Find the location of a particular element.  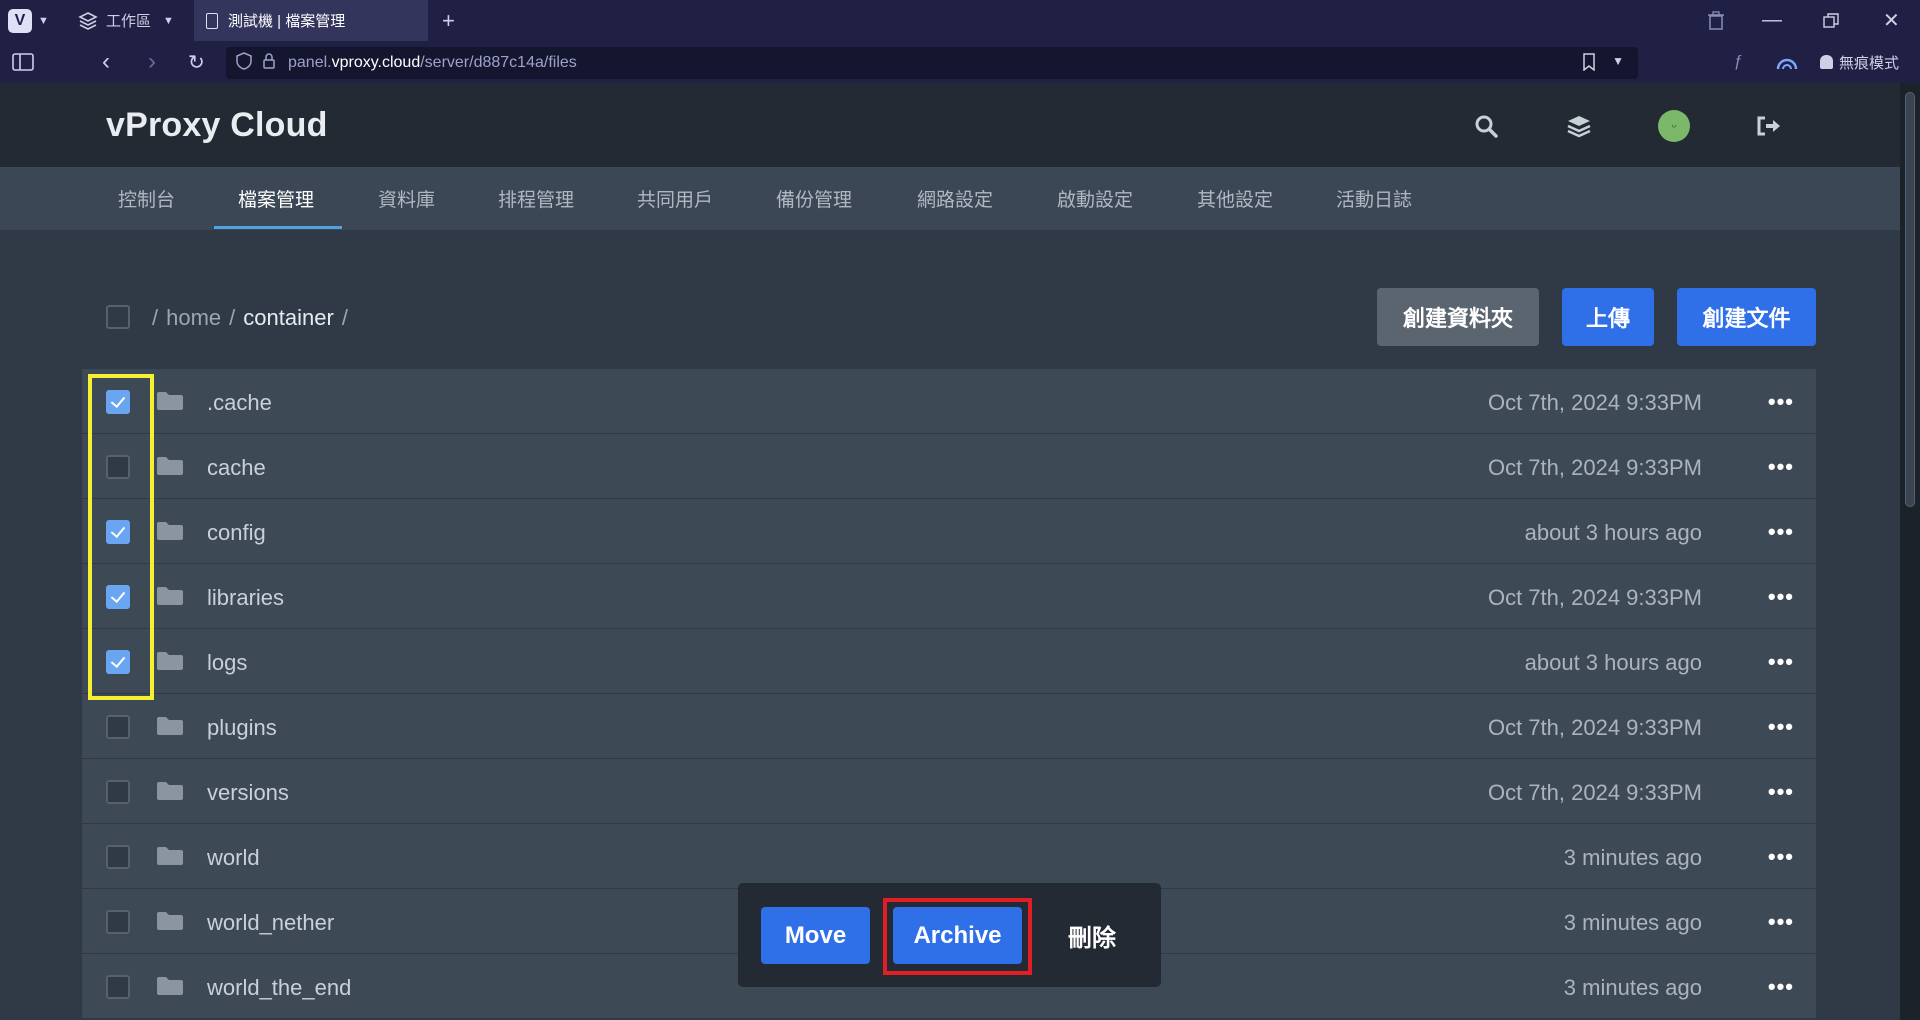

restore-button is located at coordinates (1831, 20).